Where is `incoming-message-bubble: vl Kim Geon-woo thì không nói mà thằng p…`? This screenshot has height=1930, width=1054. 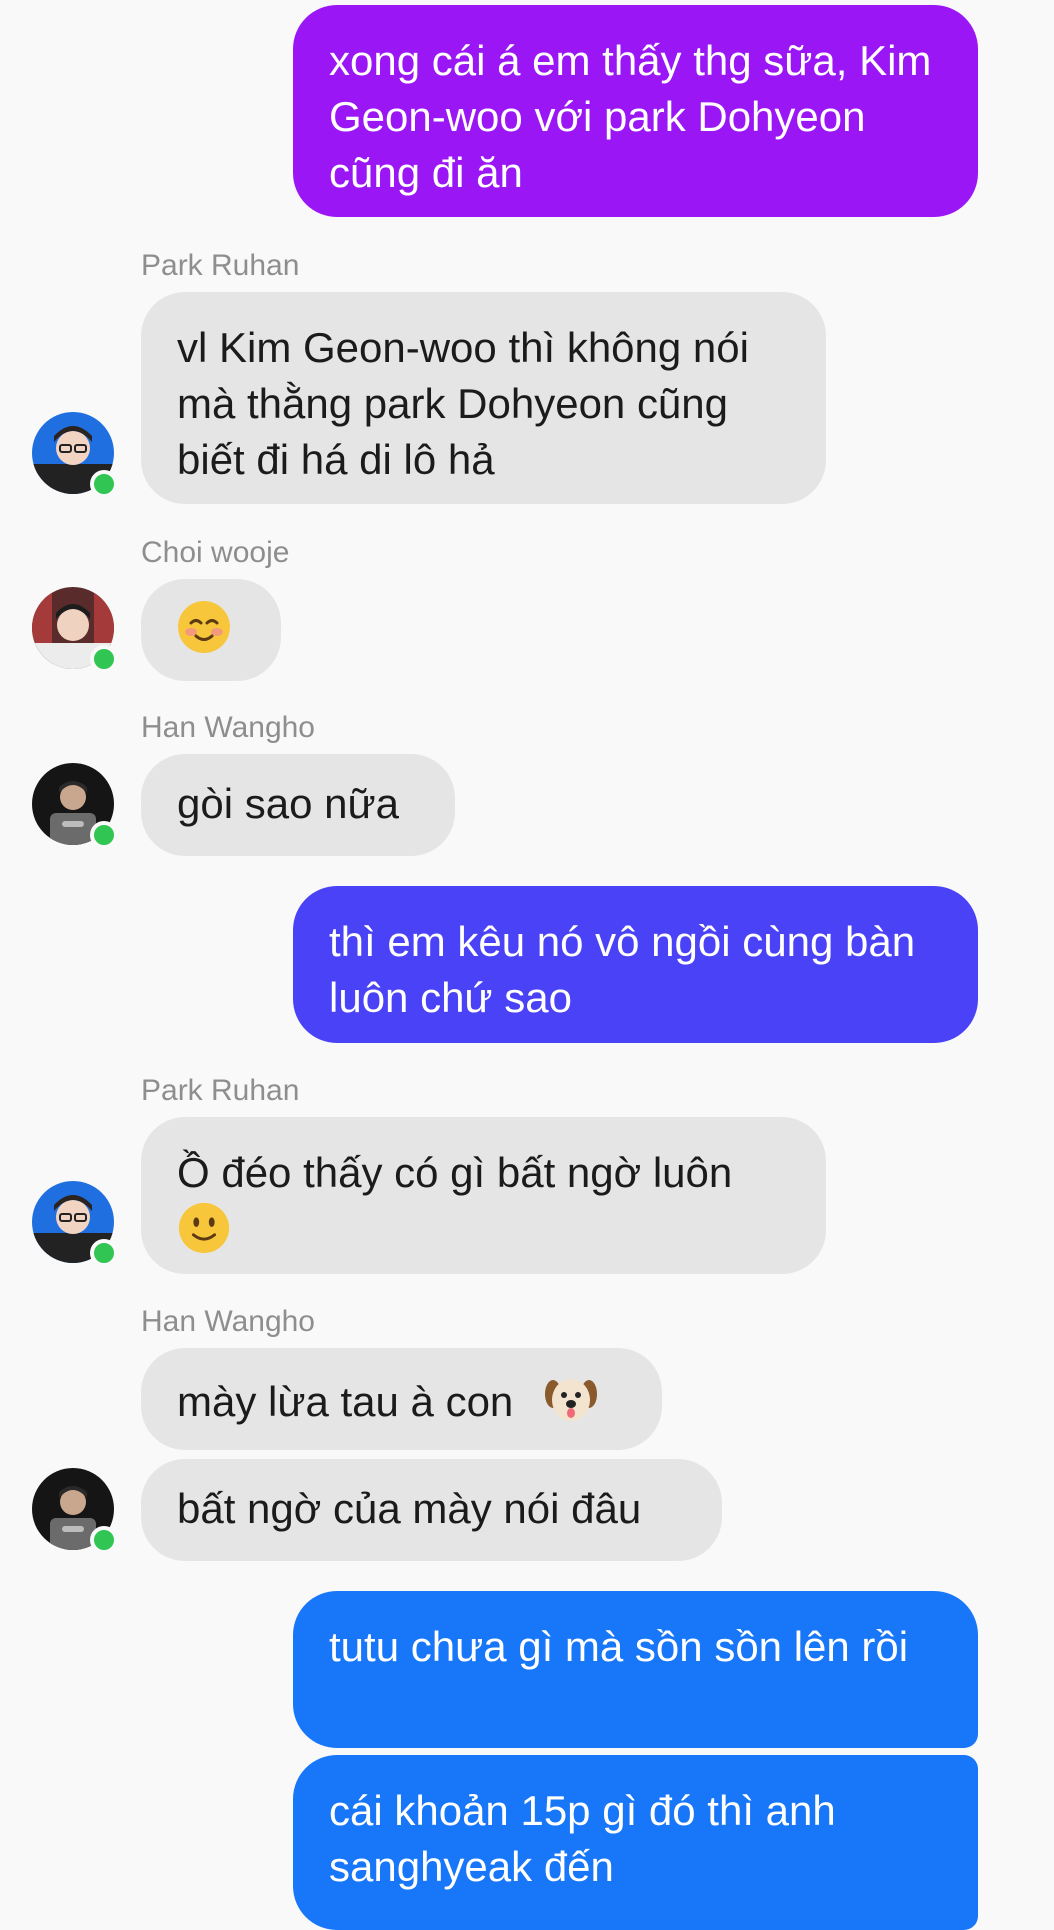
incoming-message-bubble: vl Kim Geon-woo thì không nói mà thằng p… is located at coordinates (483, 398).